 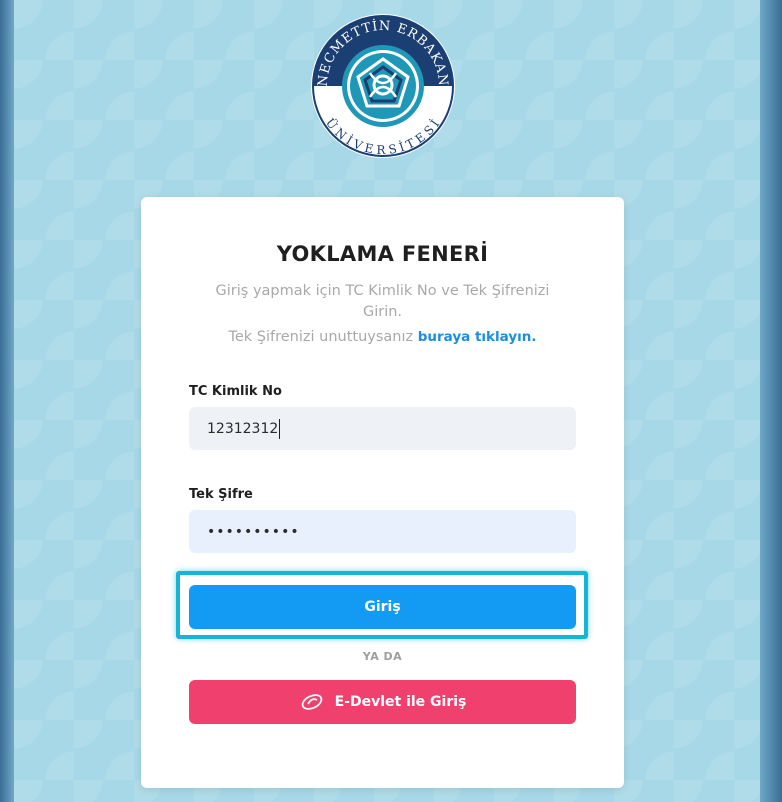 What do you see at coordinates (323, 337) in the screenshot?
I see `forgot-password-text: Tek Şifrenizi unuttuysanız` at bounding box center [323, 337].